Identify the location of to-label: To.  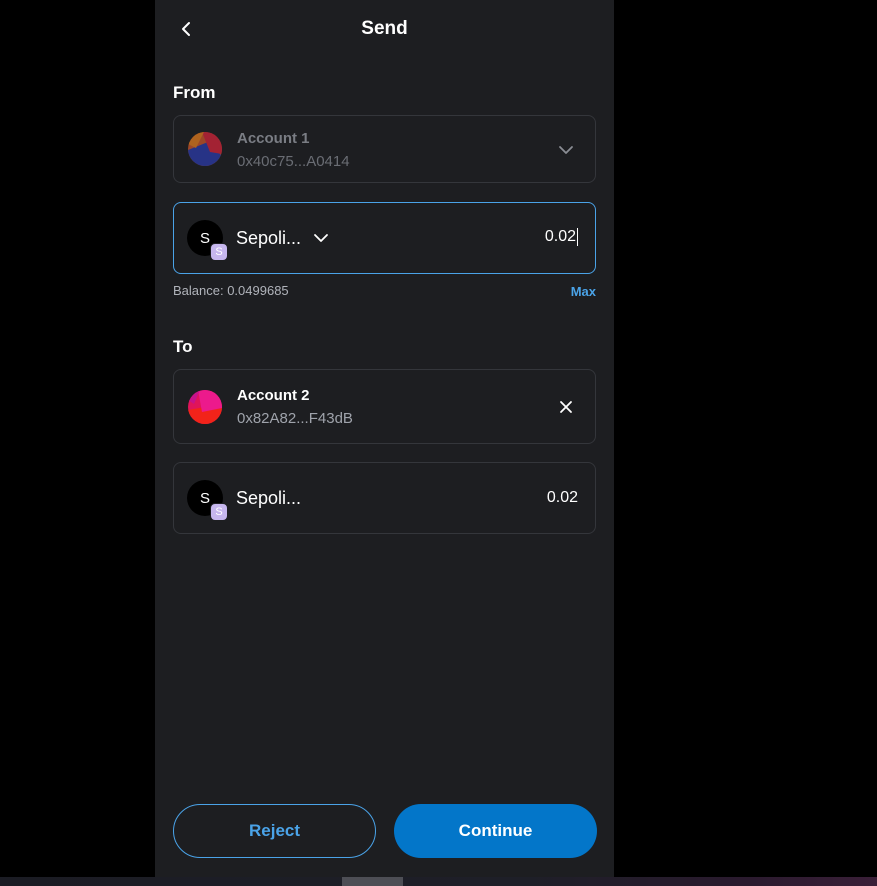
(183, 346).